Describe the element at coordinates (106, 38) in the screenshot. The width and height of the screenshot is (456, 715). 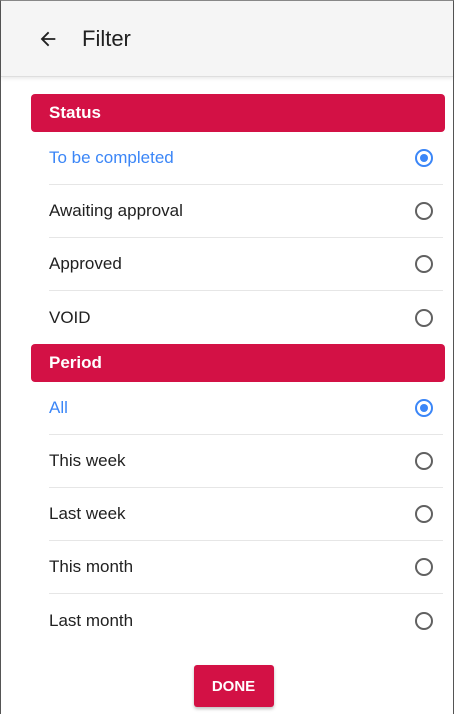
I see `page-title: Filter` at that location.